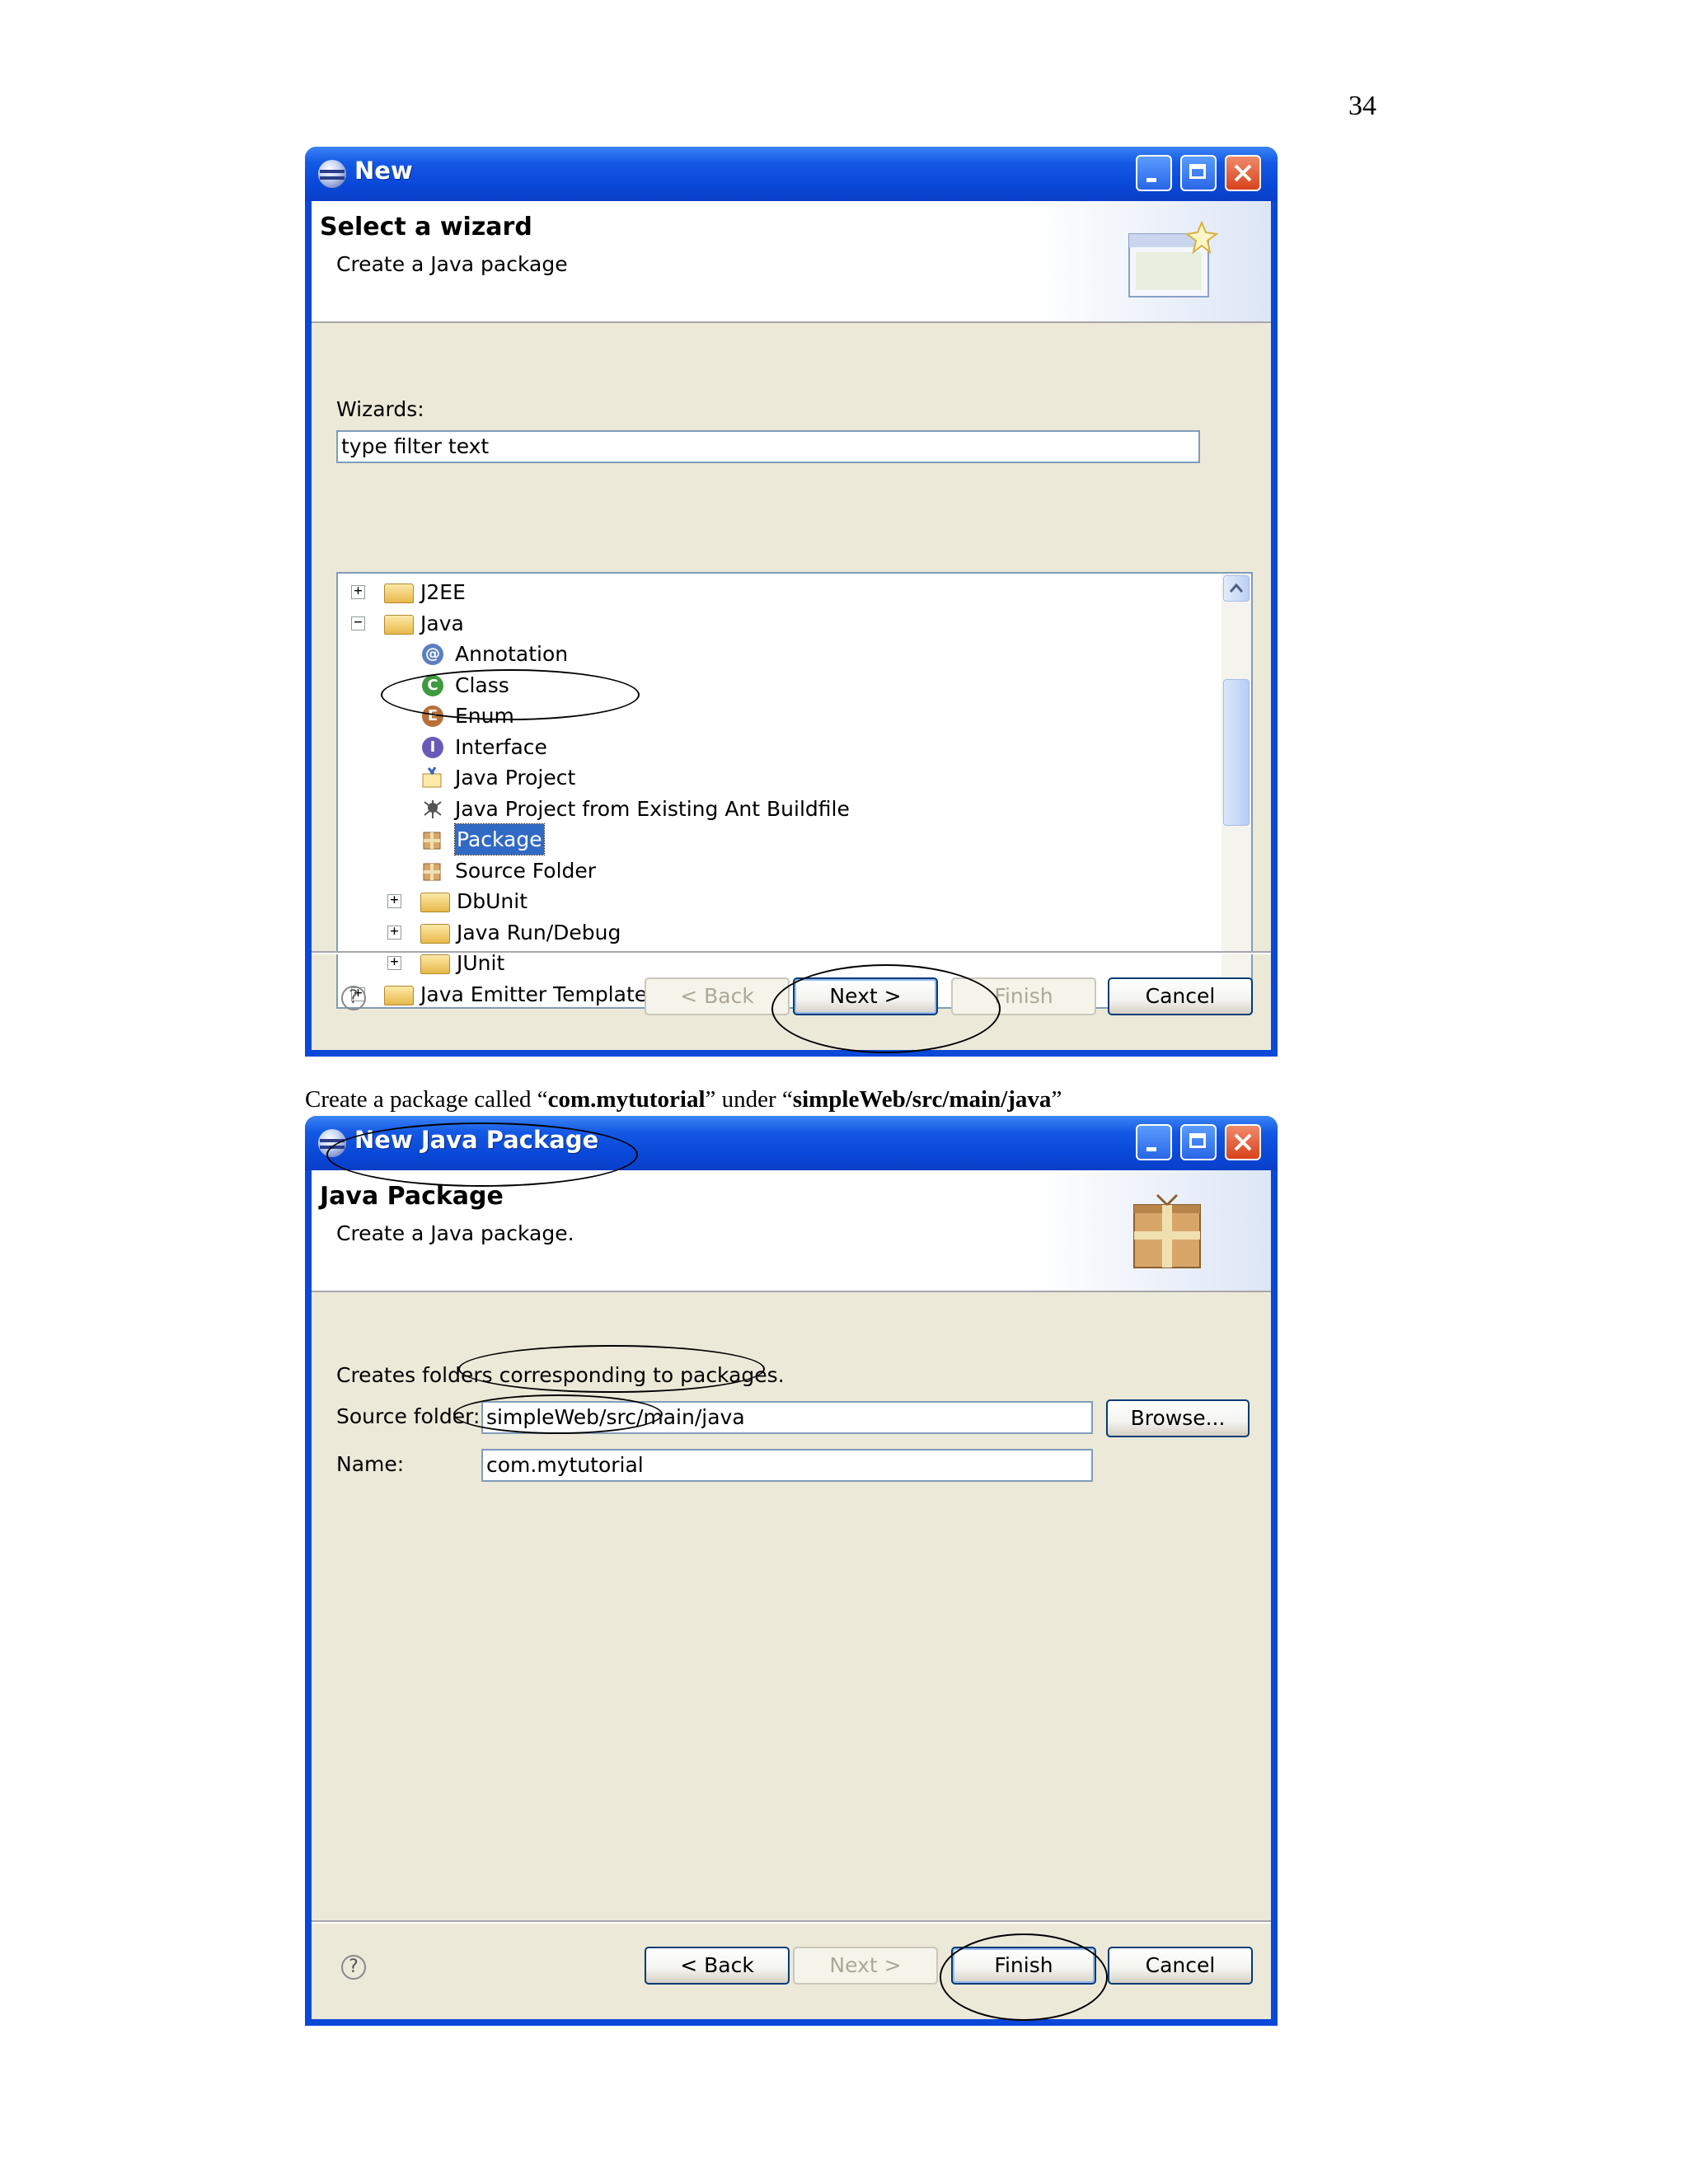  What do you see at coordinates (432, 777) in the screenshot?
I see `java-project-icon` at bounding box center [432, 777].